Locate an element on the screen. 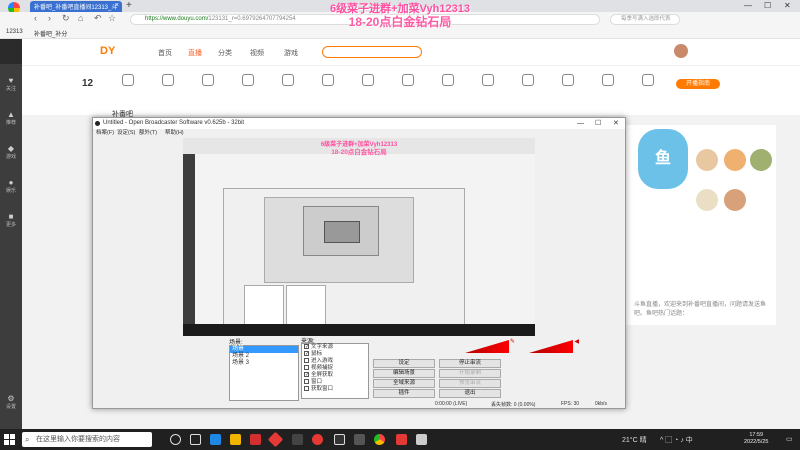  sidebar-item-follow: ♥ 关注 is located at coordinates (11, 84).